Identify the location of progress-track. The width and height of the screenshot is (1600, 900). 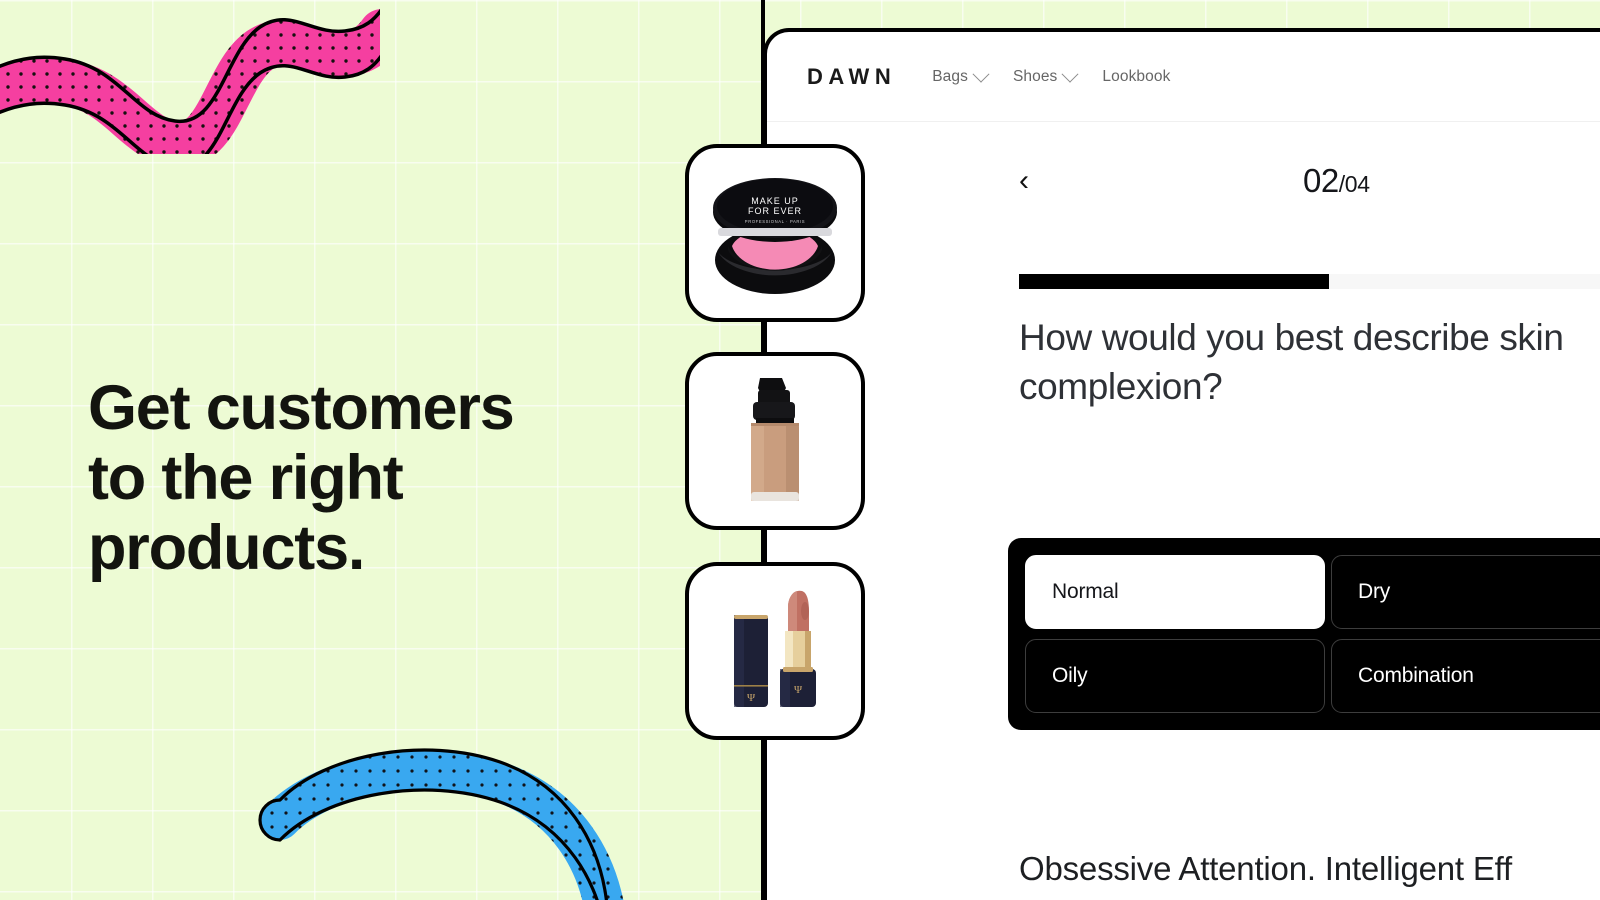
(1309, 281).